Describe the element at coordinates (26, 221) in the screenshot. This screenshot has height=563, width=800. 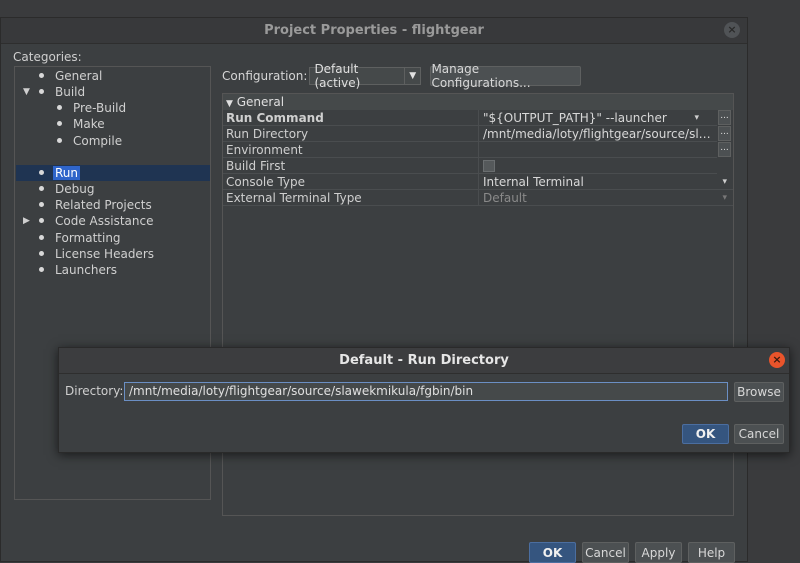
I see `expand-right-icon: ▶` at that location.